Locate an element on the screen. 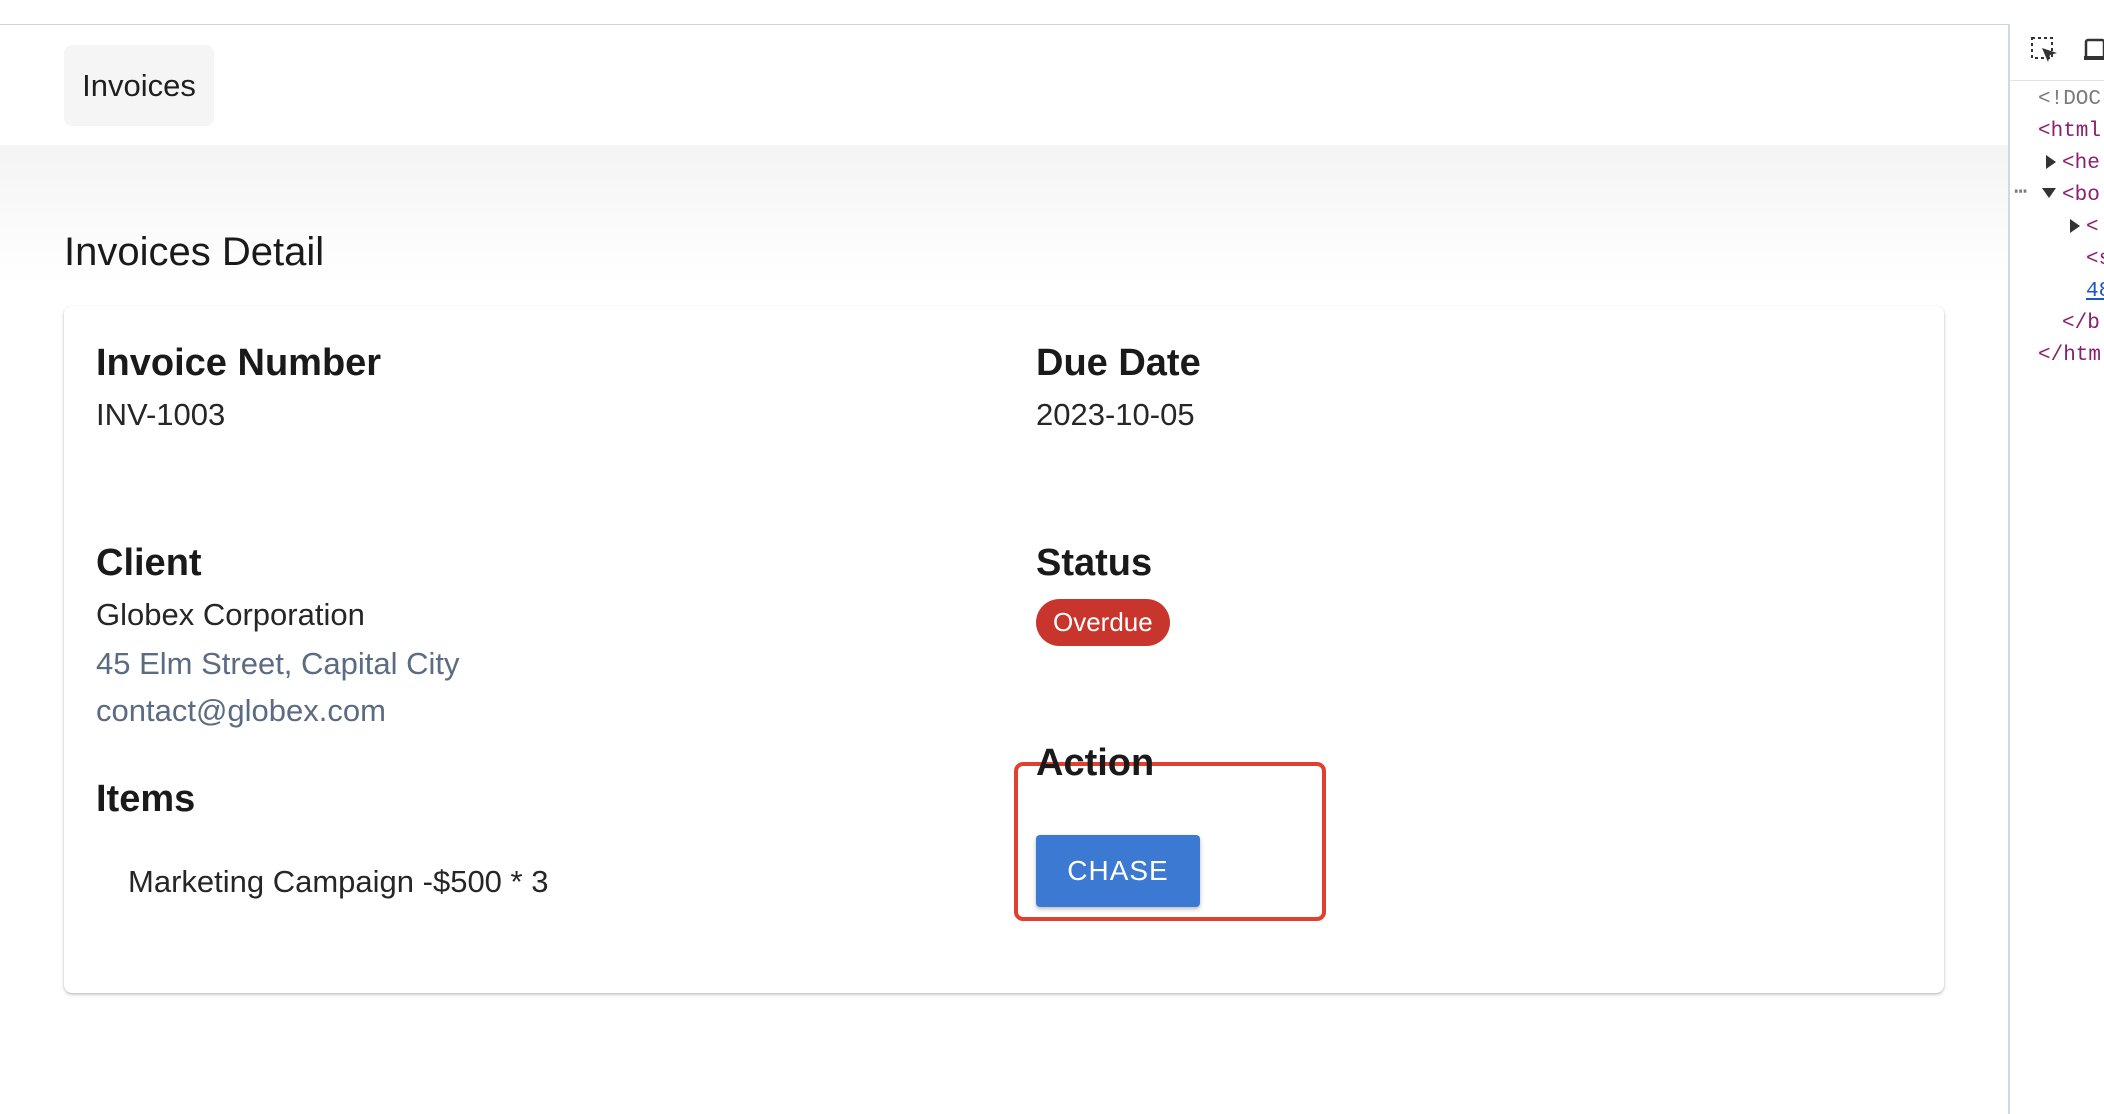 The height and width of the screenshot is (1114, 2104). client-email: contact@globex.com is located at coordinates (241, 710).